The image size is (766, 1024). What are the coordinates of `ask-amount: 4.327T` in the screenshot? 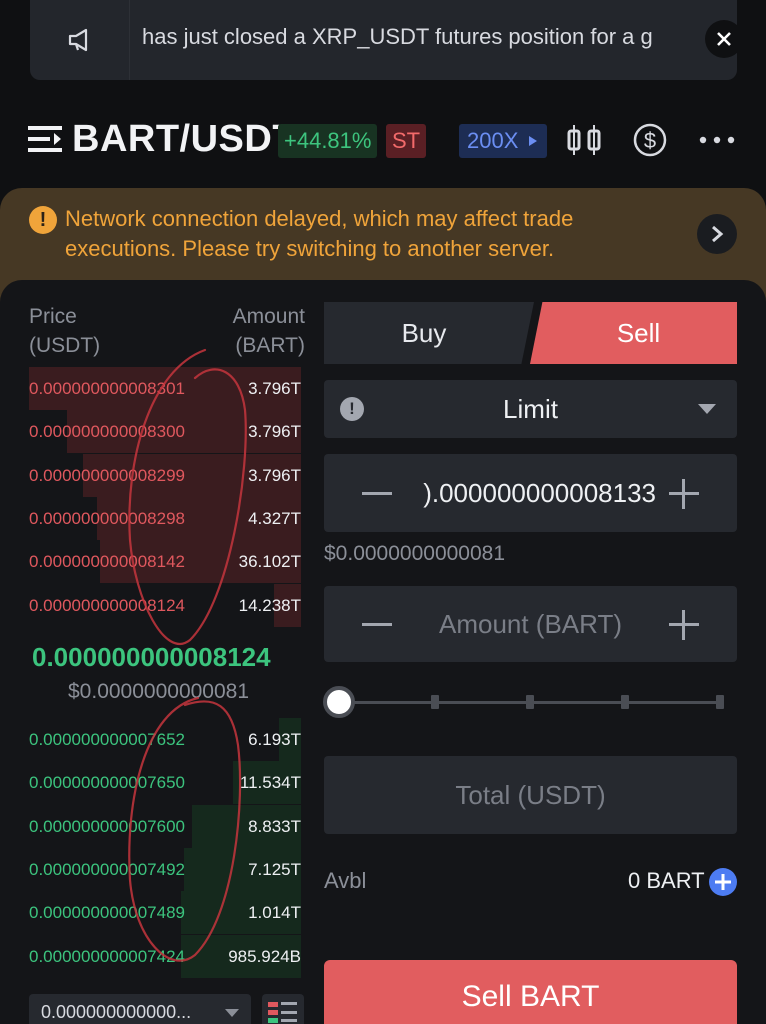 It's located at (274, 518).